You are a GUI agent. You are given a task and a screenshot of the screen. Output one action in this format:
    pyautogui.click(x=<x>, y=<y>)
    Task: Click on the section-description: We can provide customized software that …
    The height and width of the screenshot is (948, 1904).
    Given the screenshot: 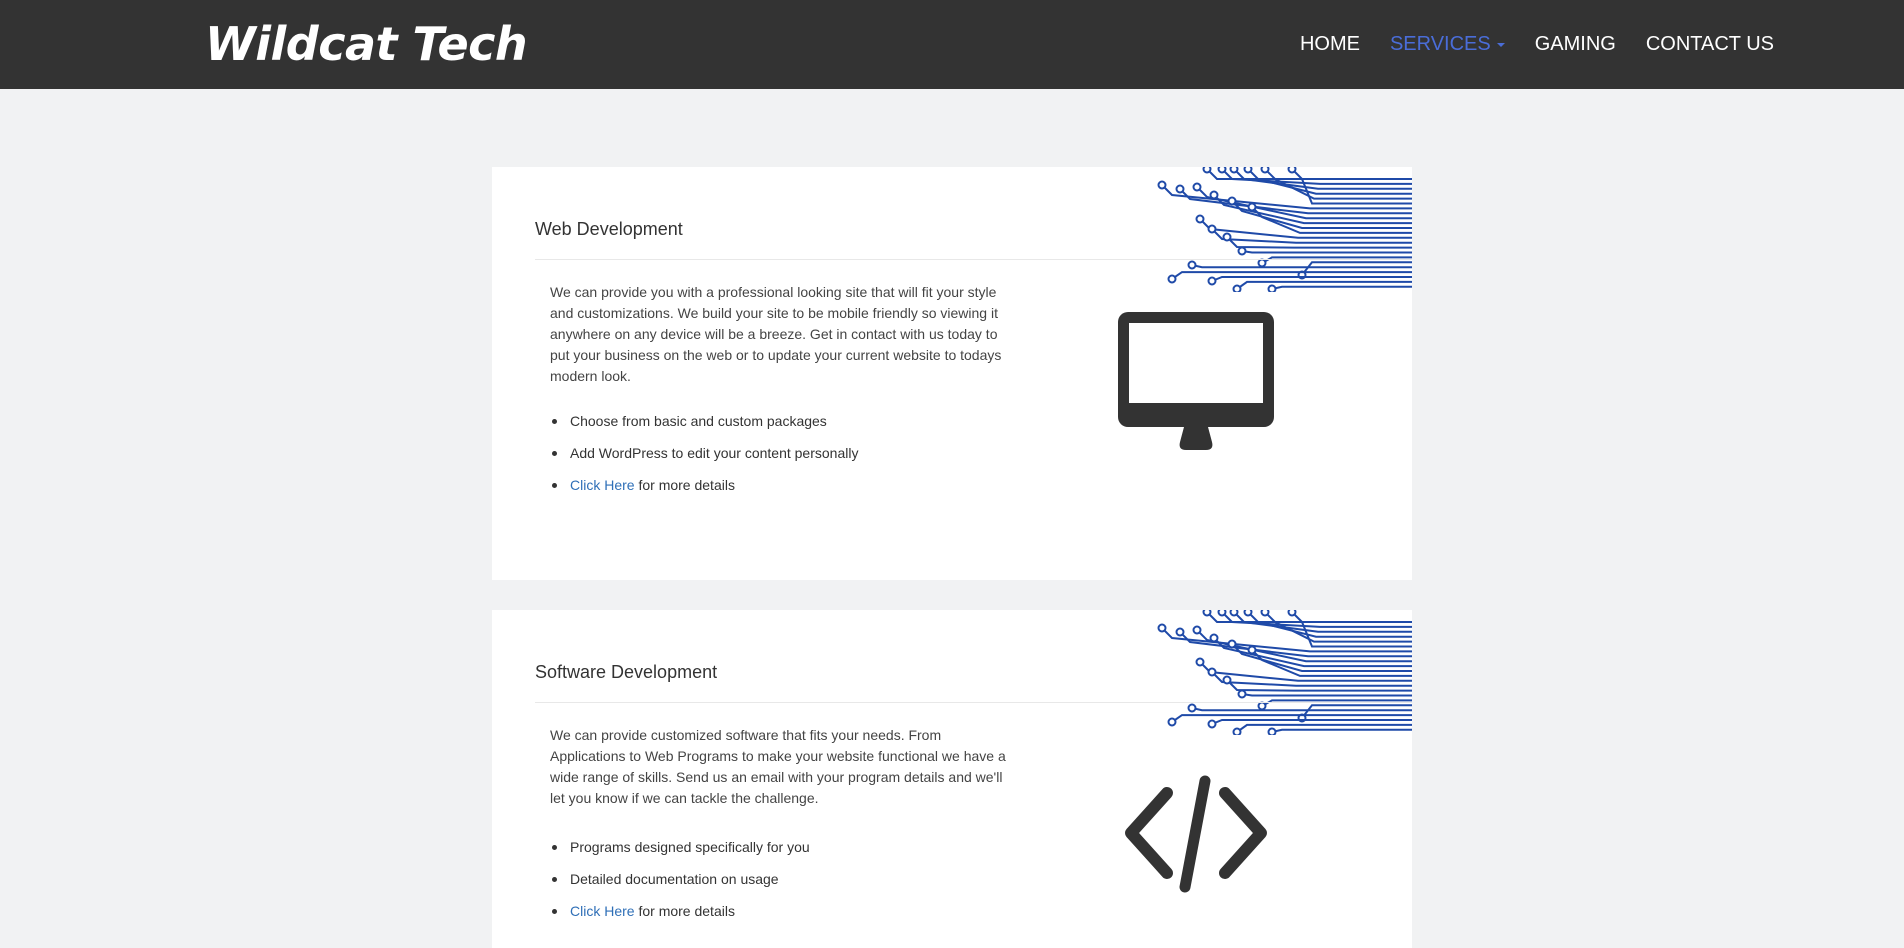 What is the action you would take?
    pyautogui.click(x=778, y=766)
    